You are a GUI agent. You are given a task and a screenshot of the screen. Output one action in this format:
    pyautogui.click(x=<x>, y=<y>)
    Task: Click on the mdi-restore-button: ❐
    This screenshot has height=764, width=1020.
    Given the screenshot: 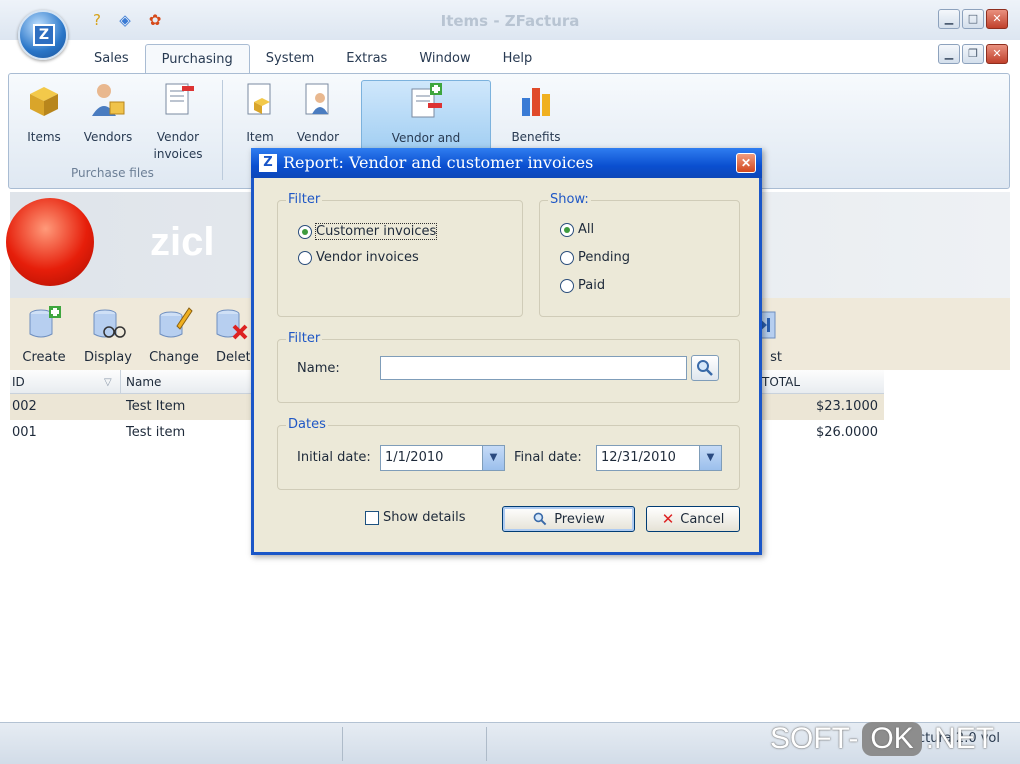 What is the action you would take?
    pyautogui.click(x=973, y=54)
    